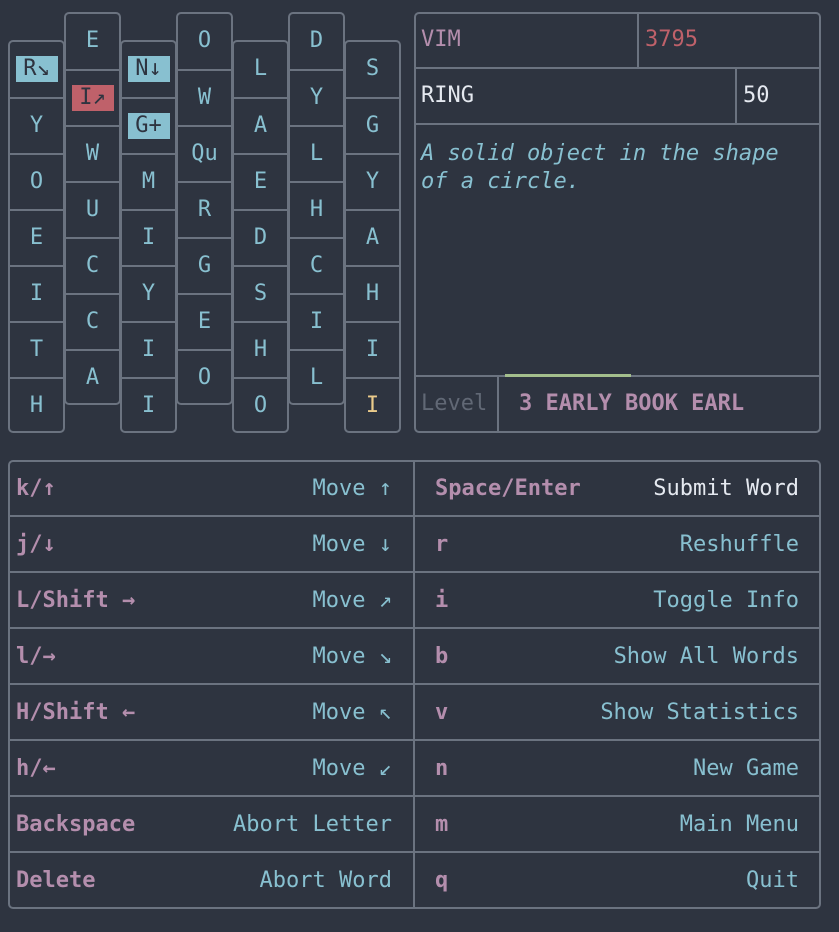 The image size is (839, 932). I want to click on letter-tile: G+, so click(148, 125).